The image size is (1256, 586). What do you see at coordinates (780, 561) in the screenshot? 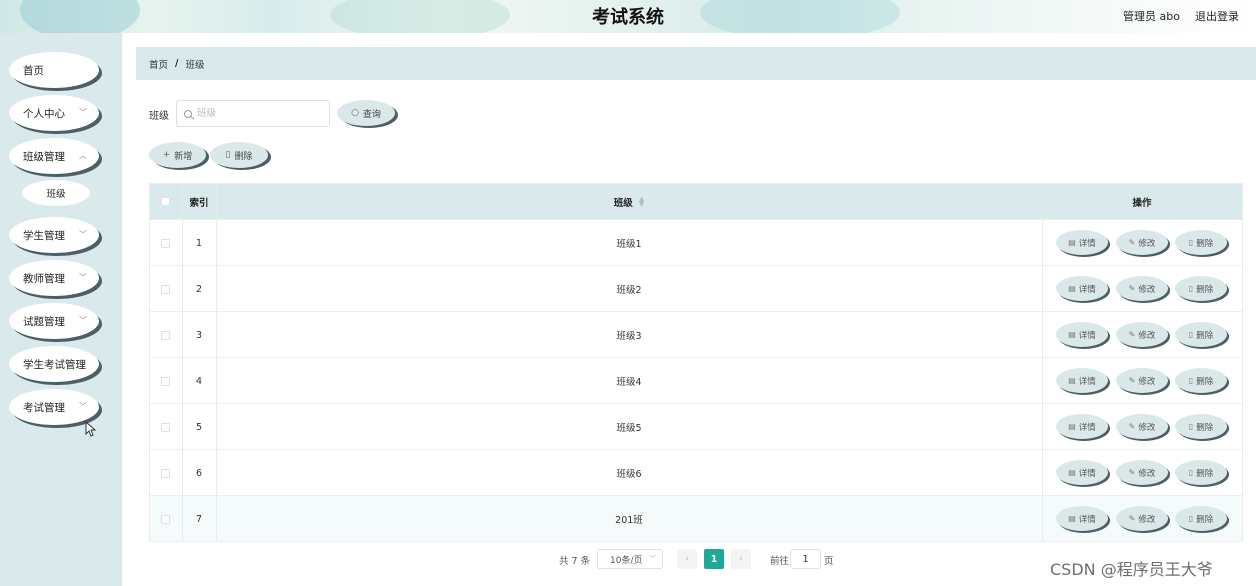
I see `goto-label: 前往` at bounding box center [780, 561].